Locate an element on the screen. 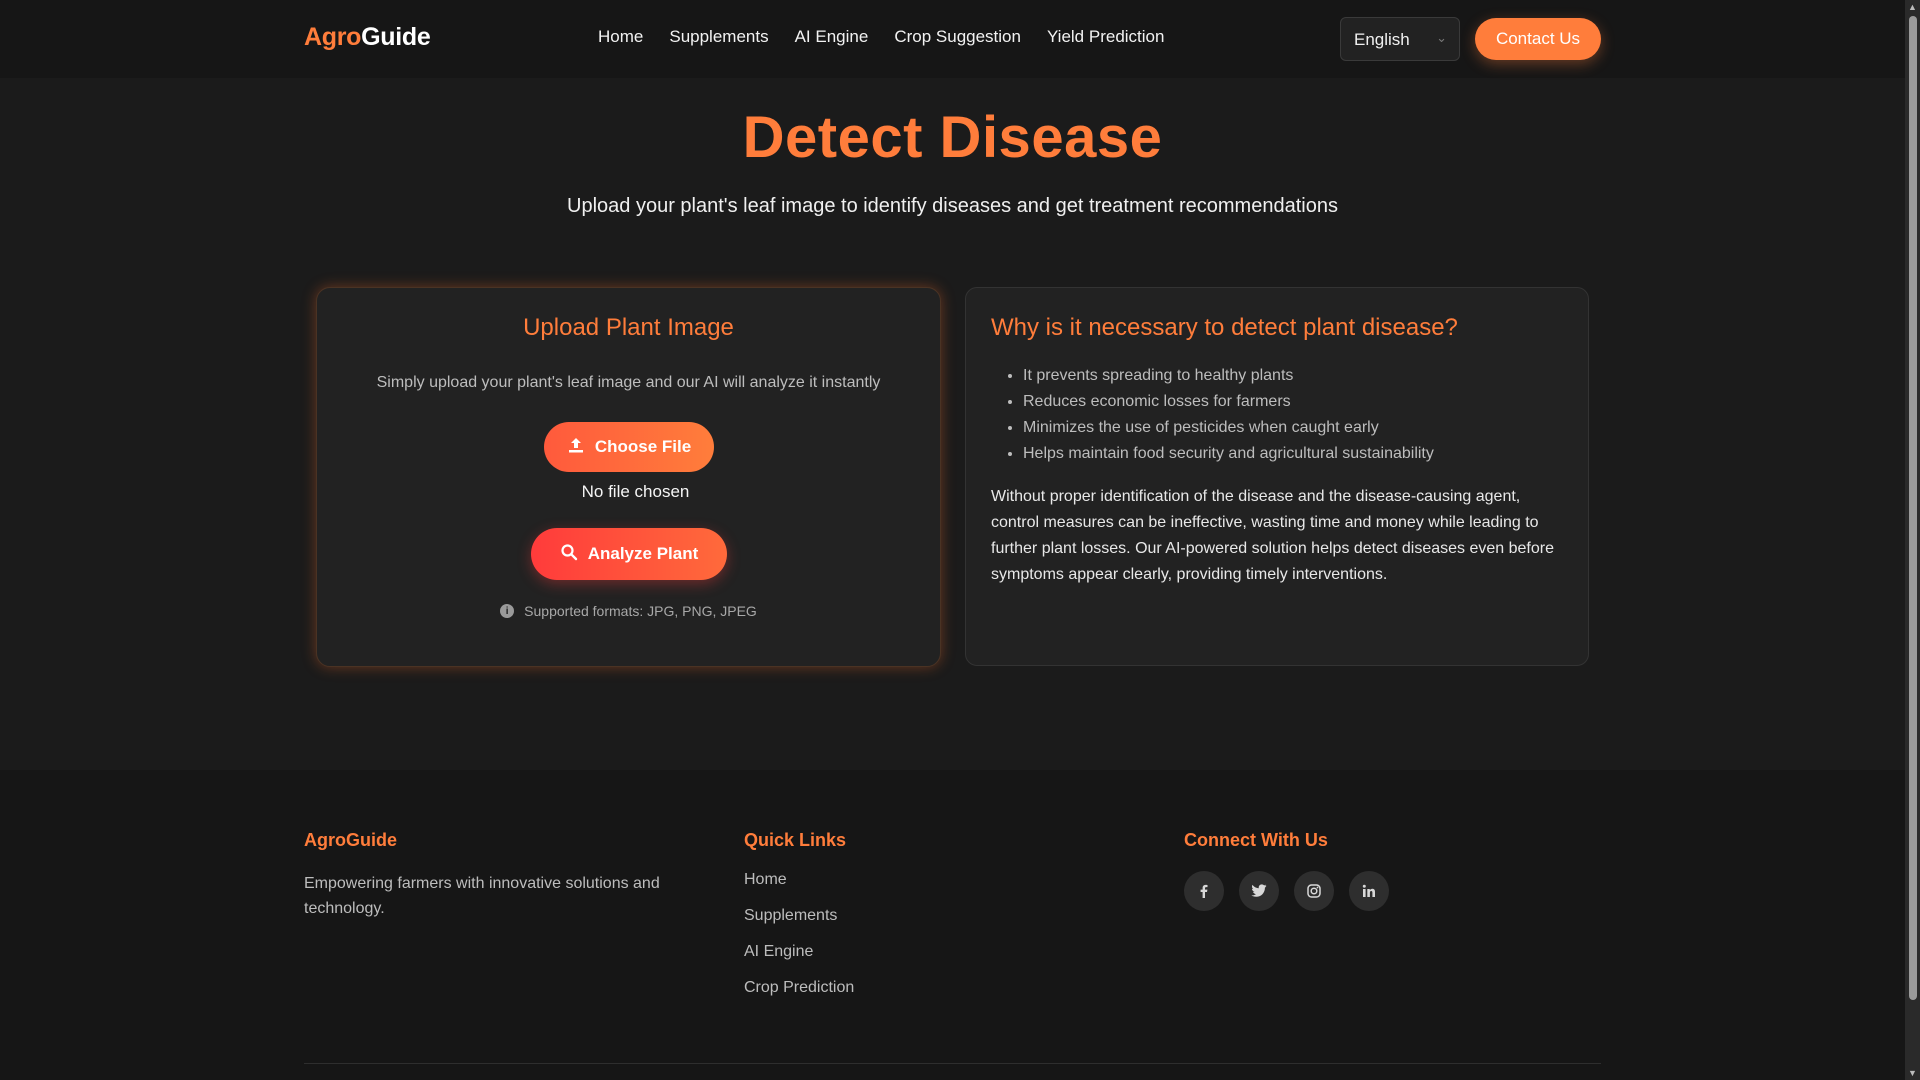  list-item: Reduces economic losses for farmers is located at coordinates (1228, 402).